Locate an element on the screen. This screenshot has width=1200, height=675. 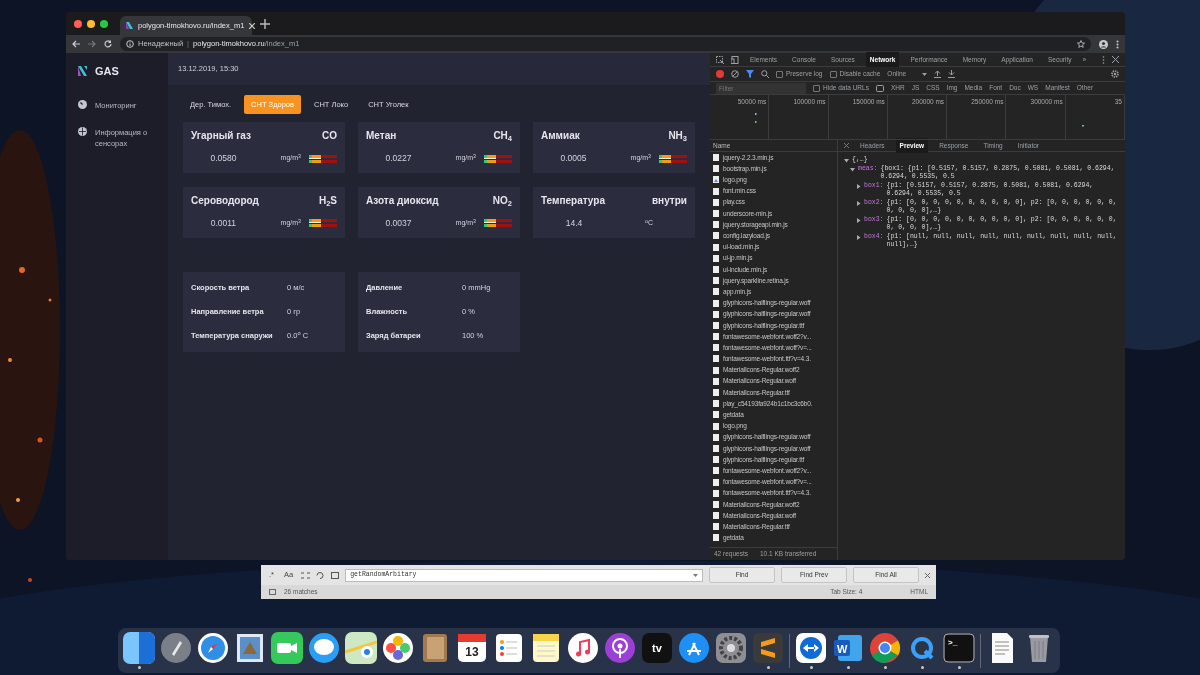
panel-icon is located at coordinates (272, 591).